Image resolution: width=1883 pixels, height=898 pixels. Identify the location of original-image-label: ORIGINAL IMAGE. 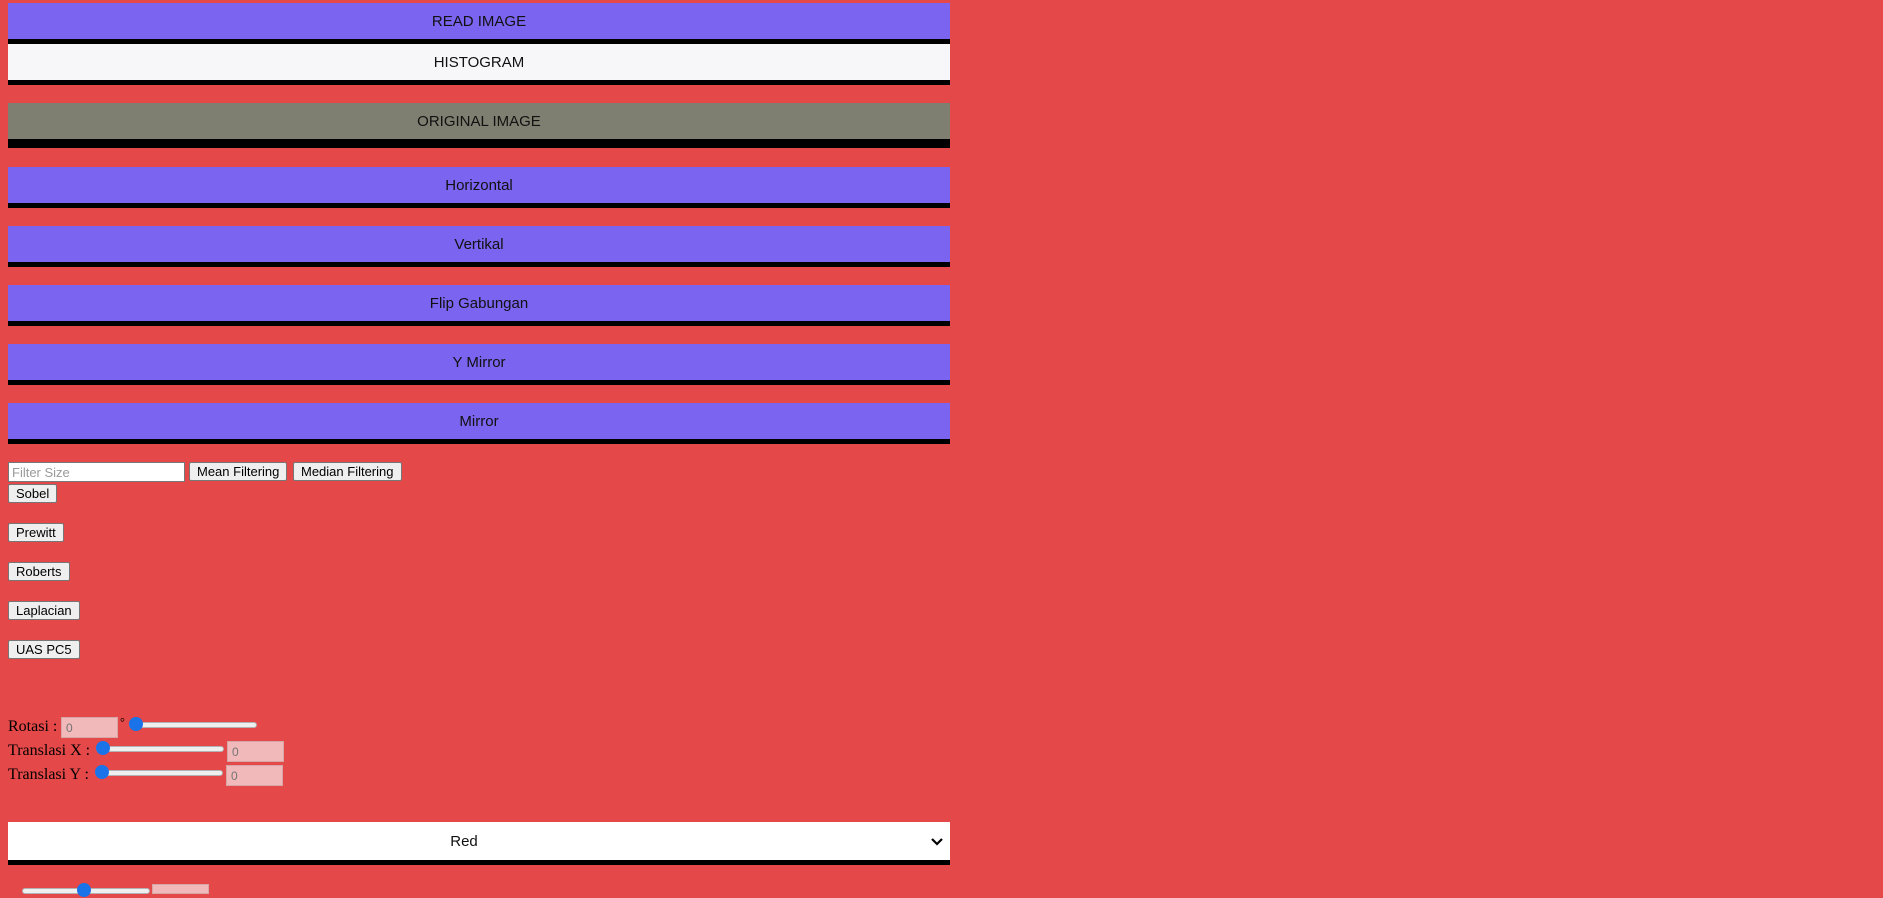
(479, 121).